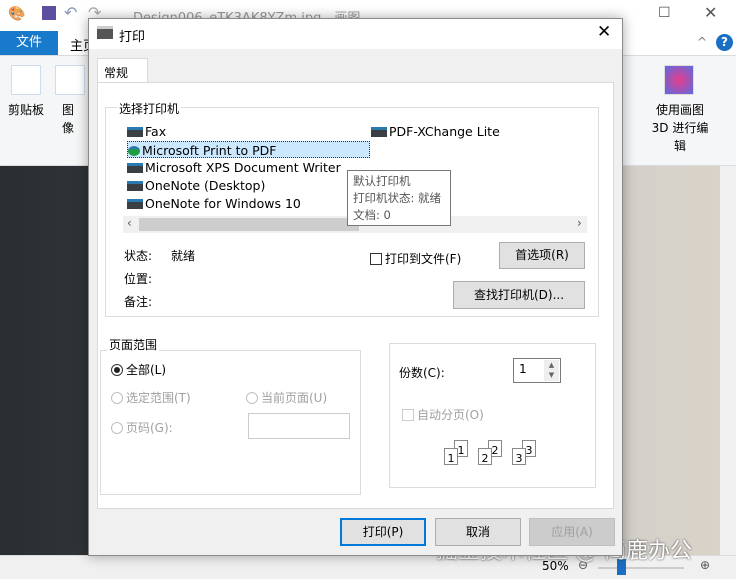 This screenshot has height=579, width=736. I want to click on printer-item-selected: Microsoft Print to PDF, so click(248, 149).